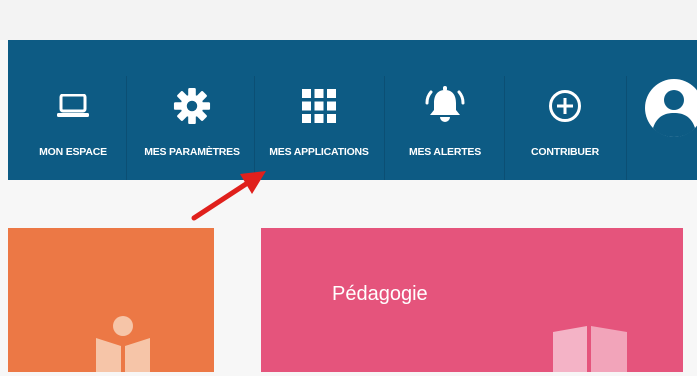  Describe the element at coordinates (445, 106) in the screenshot. I see `bell-icon` at that location.